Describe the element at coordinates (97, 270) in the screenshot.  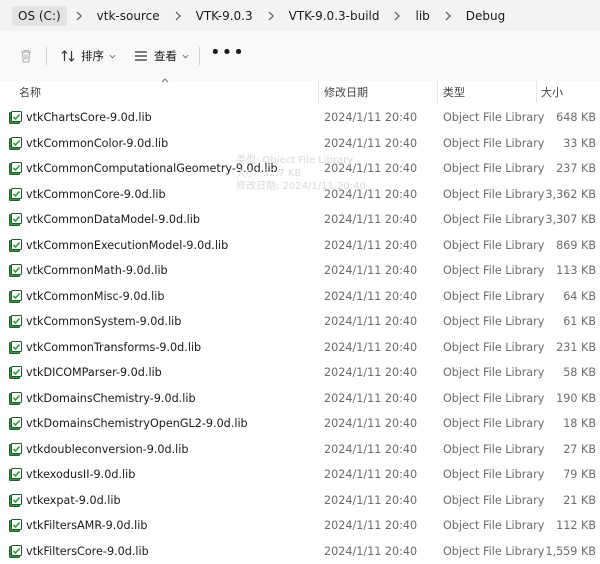
I see `file-name: vtkCommonMath-9.0d.lib` at that location.